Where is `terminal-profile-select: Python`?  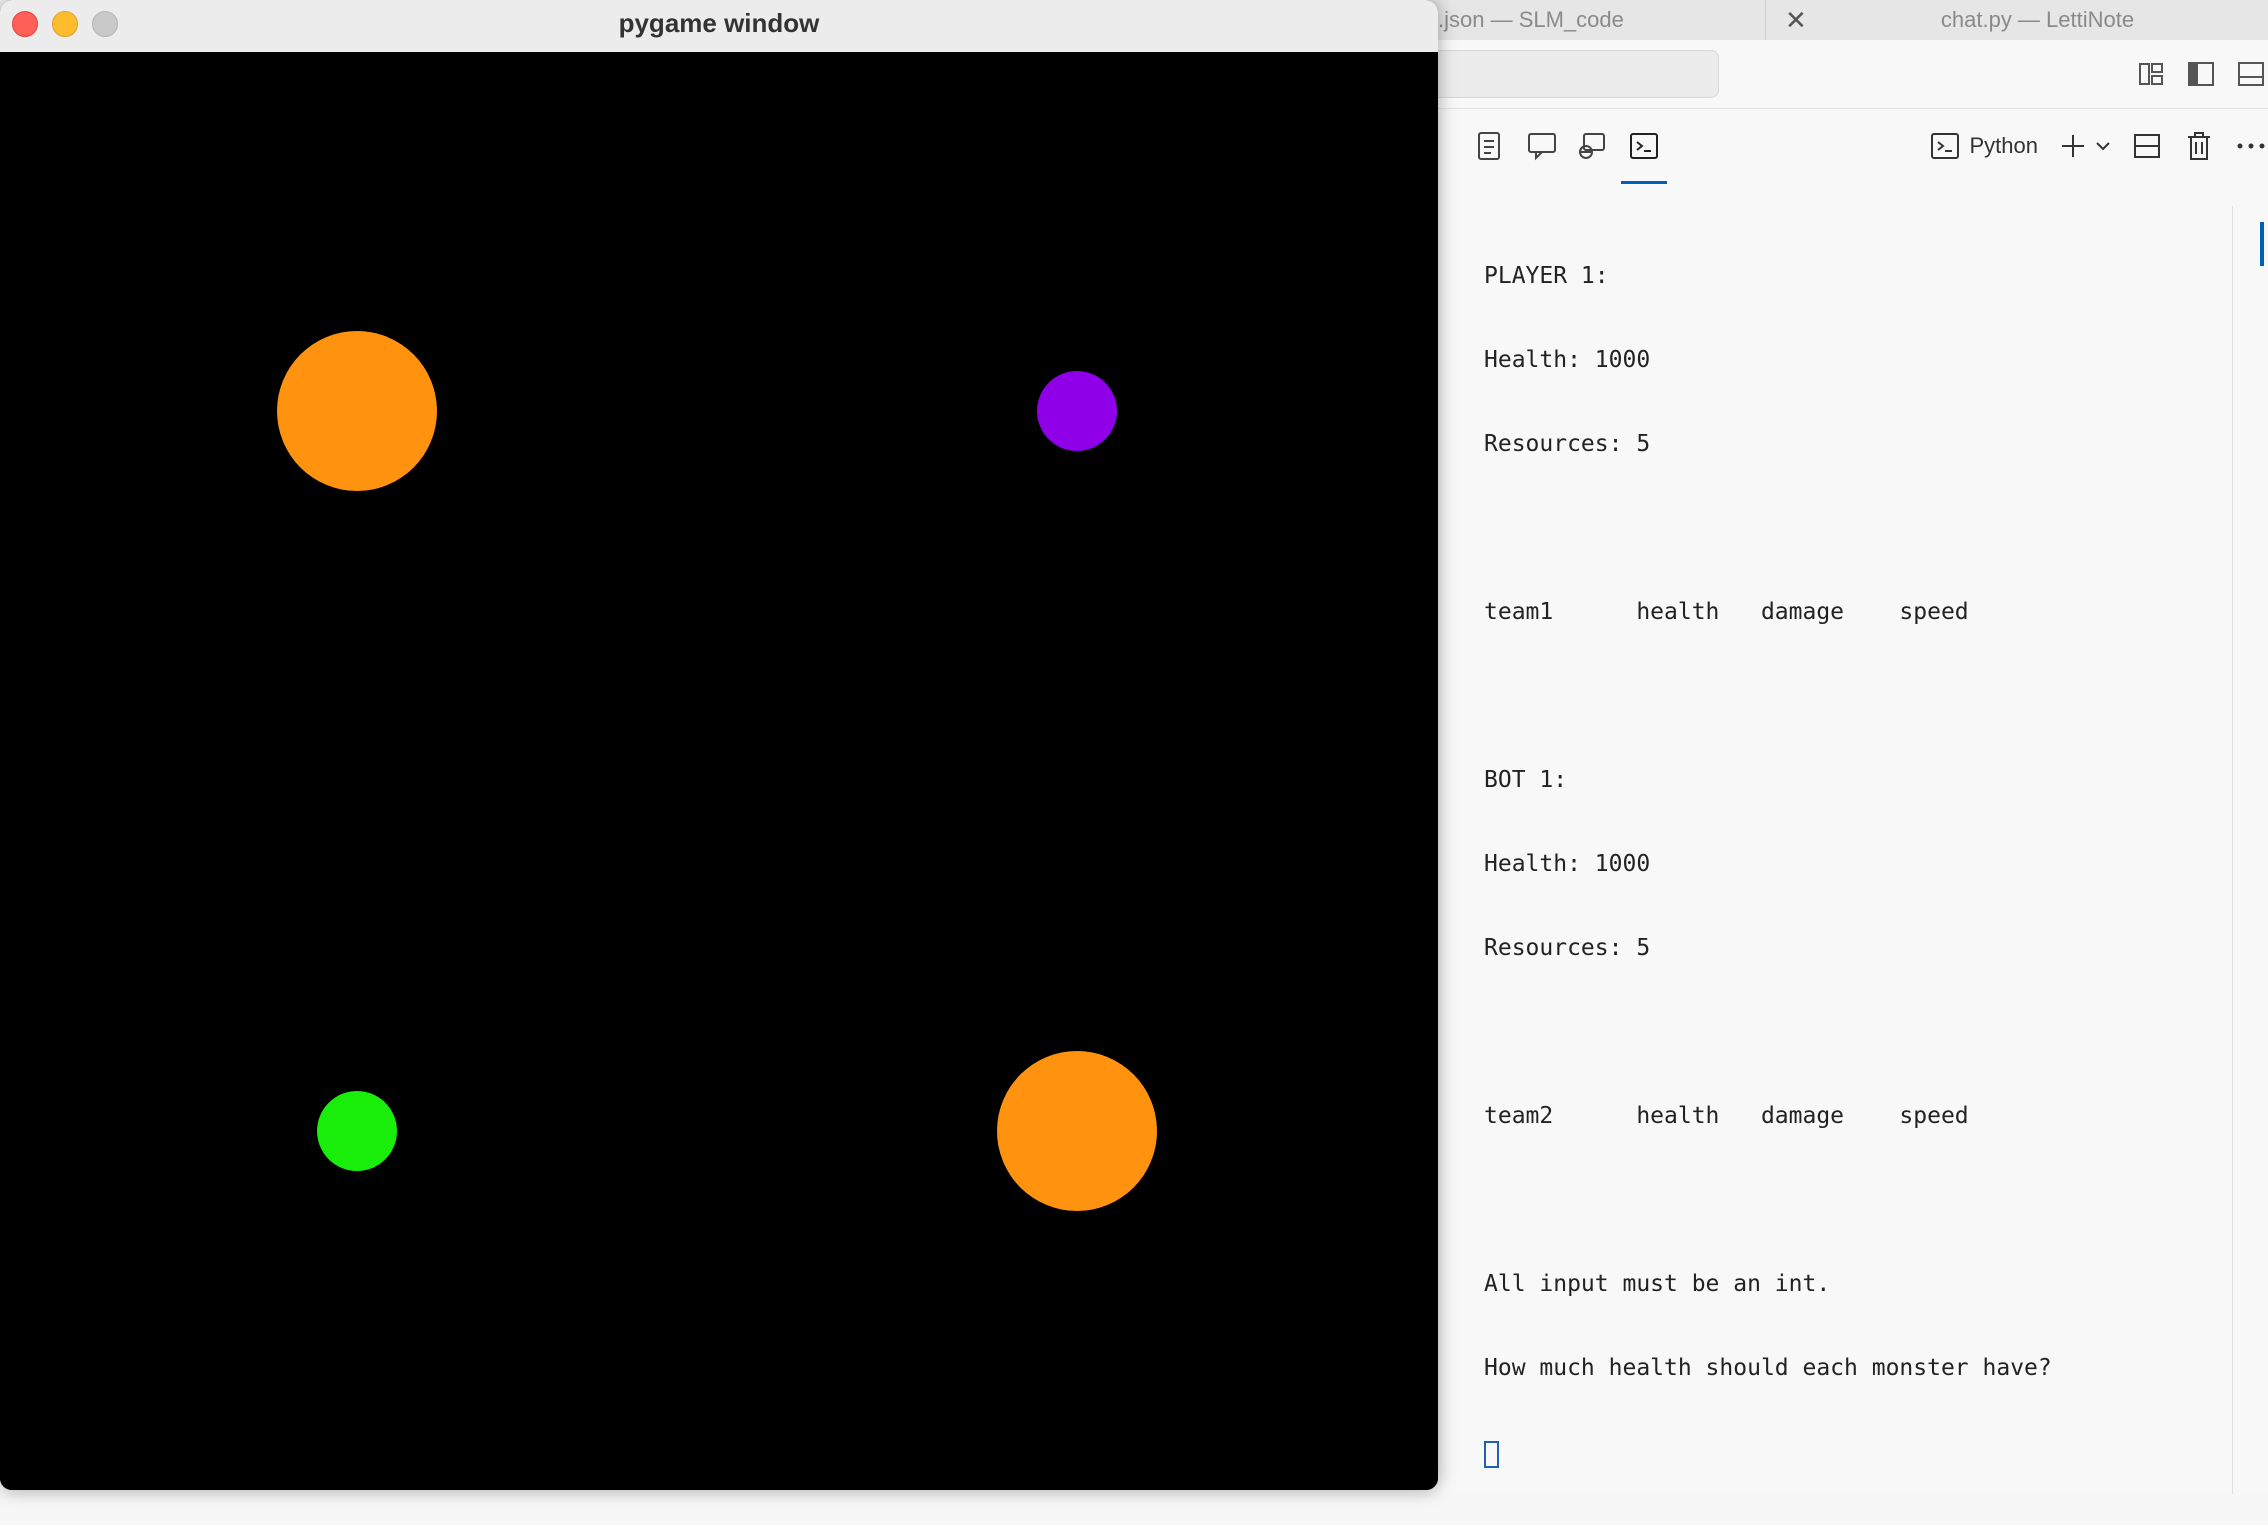
terminal-profile-select: Python is located at coordinates (1984, 146).